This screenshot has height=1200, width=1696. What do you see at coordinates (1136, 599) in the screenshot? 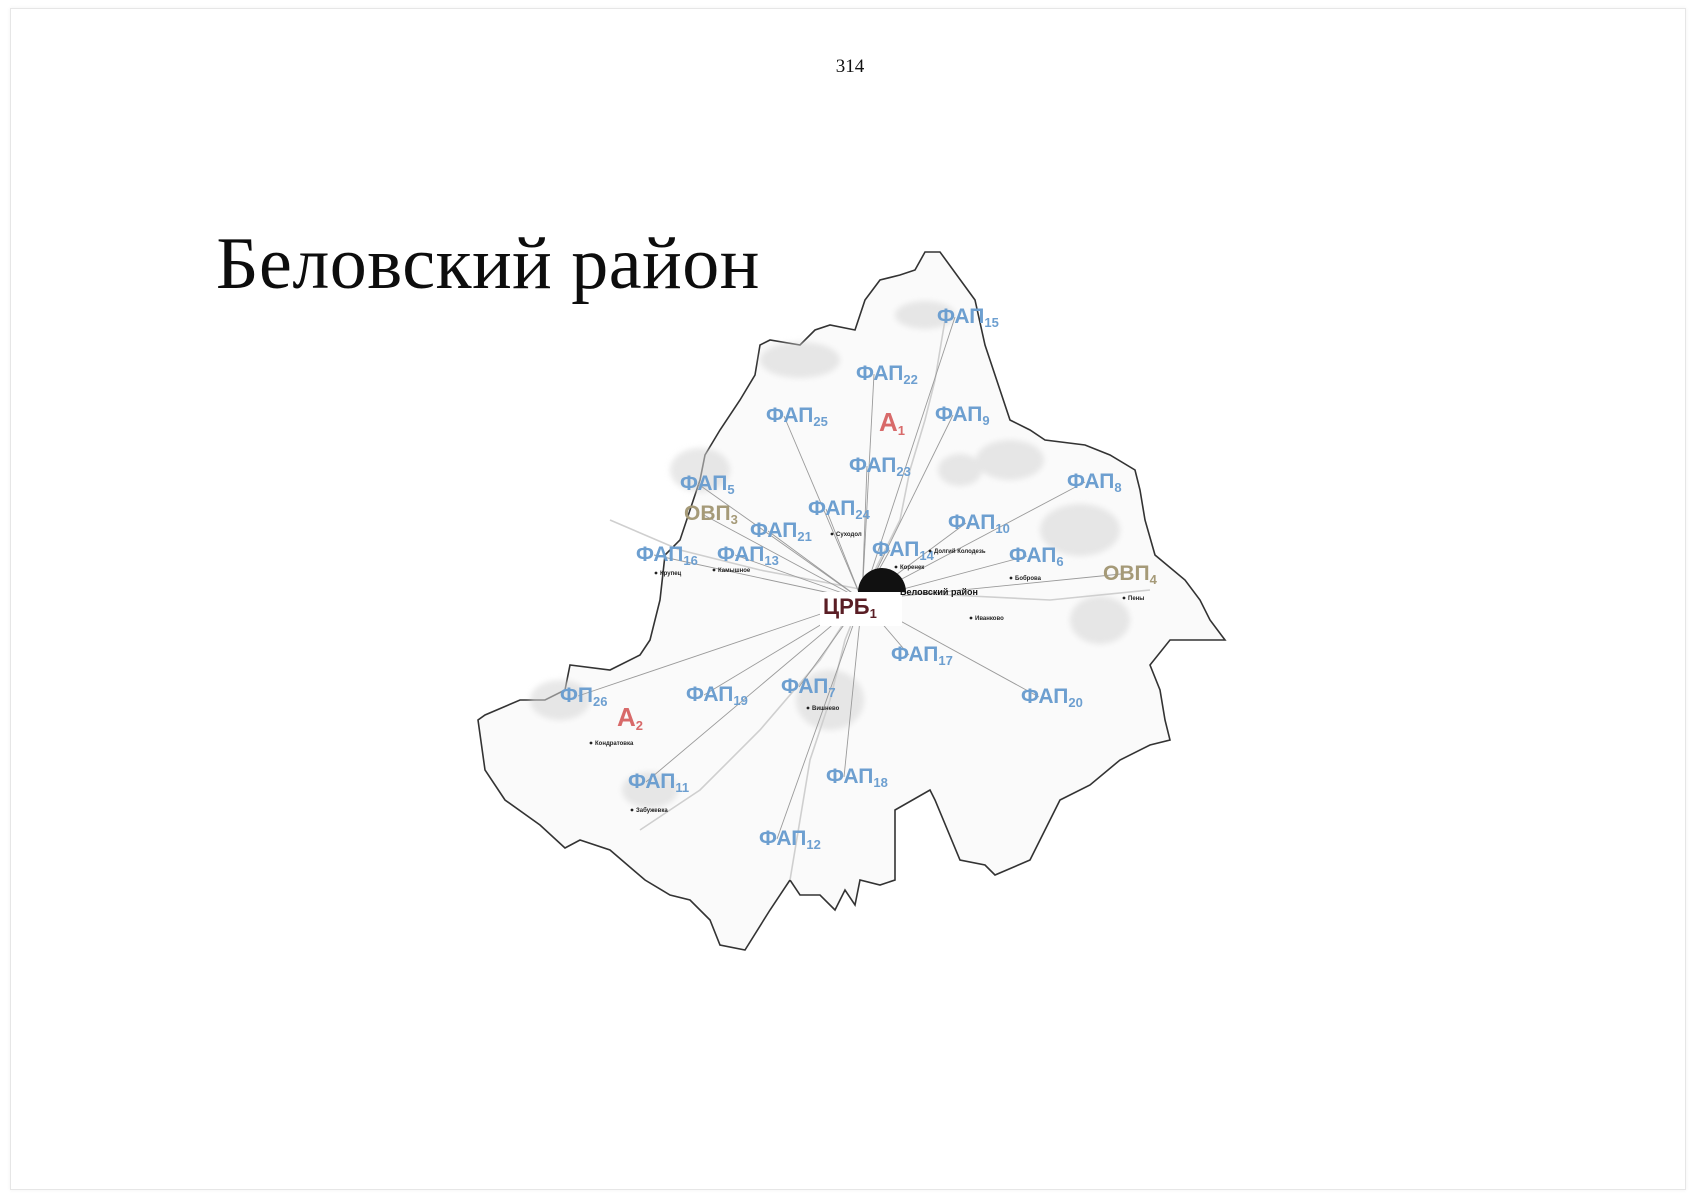
I see `village-label: Пены` at bounding box center [1136, 599].